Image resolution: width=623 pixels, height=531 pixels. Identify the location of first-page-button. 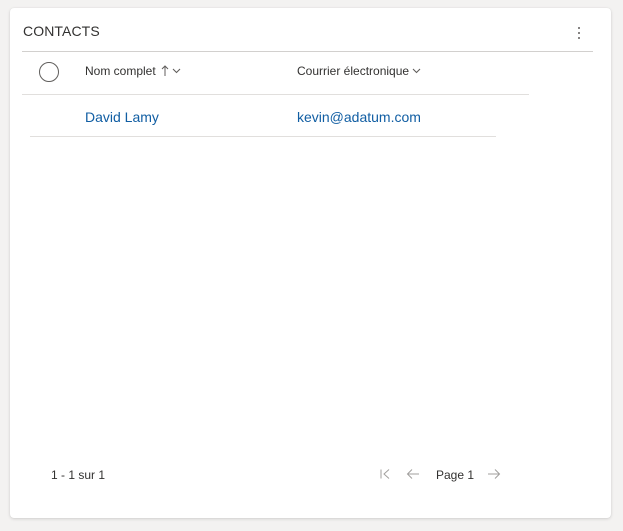
(385, 474).